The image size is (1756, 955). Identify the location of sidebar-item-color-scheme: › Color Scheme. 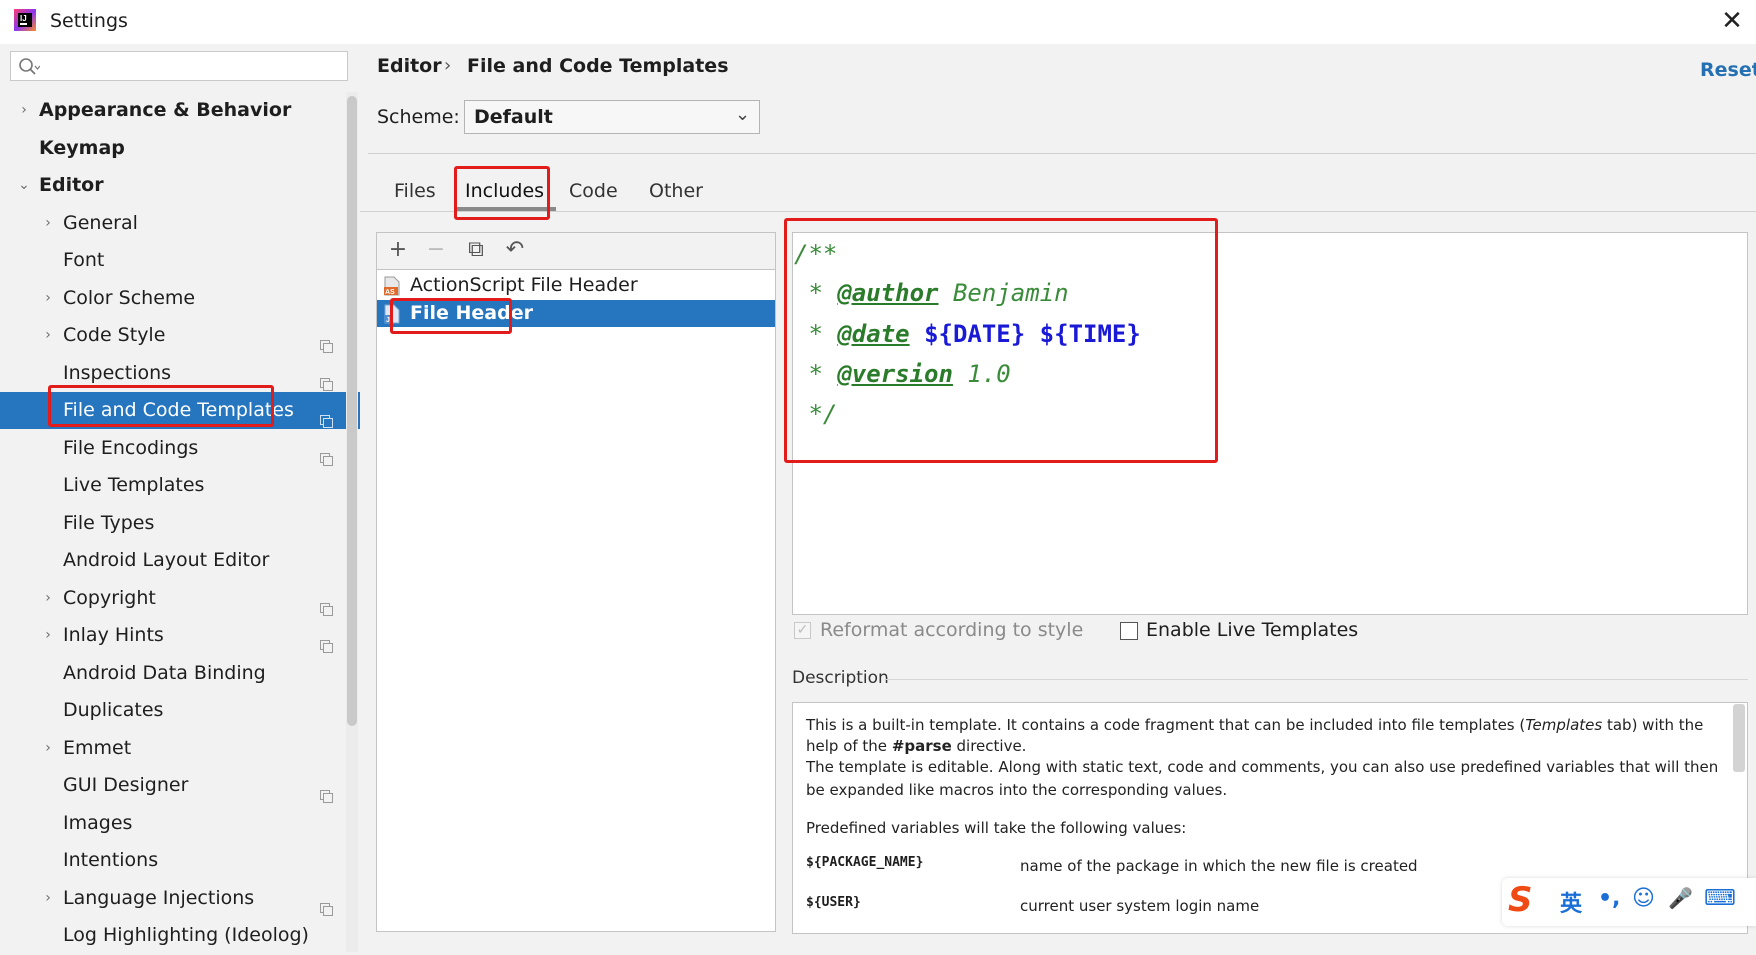
(180, 298).